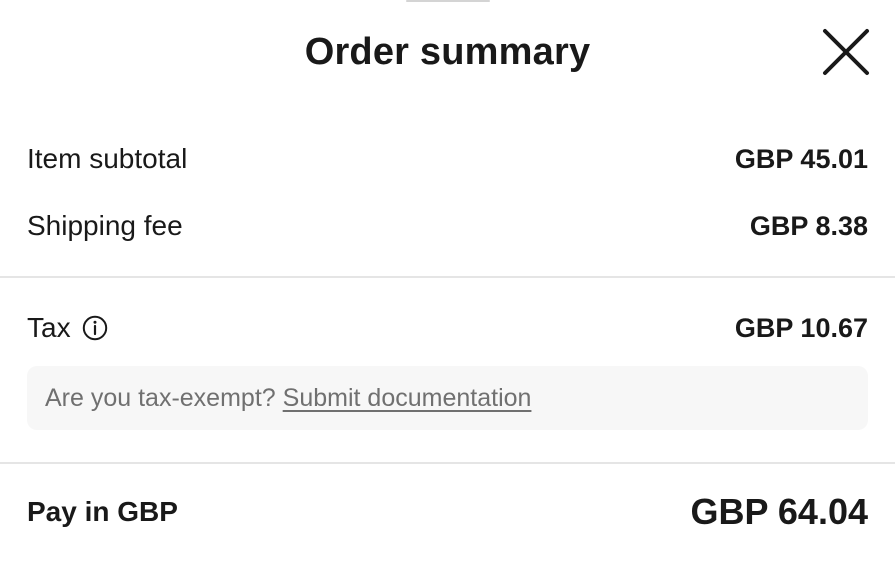 Image resolution: width=895 pixels, height=577 pixels. What do you see at coordinates (447, 159) in the screenshot?
I see `item-subtotal-row: Item subtotal GBP 45.01` at bounding box center [447, 159].